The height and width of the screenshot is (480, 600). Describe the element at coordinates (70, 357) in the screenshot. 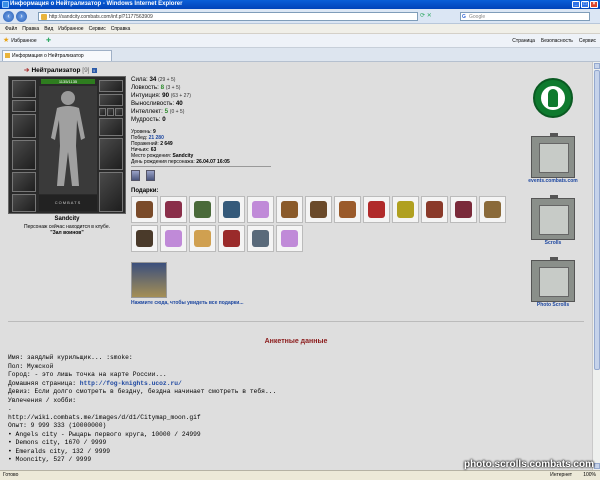

I see `anket-line: Имя: заядлый курильщик... :smoke:` at that location.